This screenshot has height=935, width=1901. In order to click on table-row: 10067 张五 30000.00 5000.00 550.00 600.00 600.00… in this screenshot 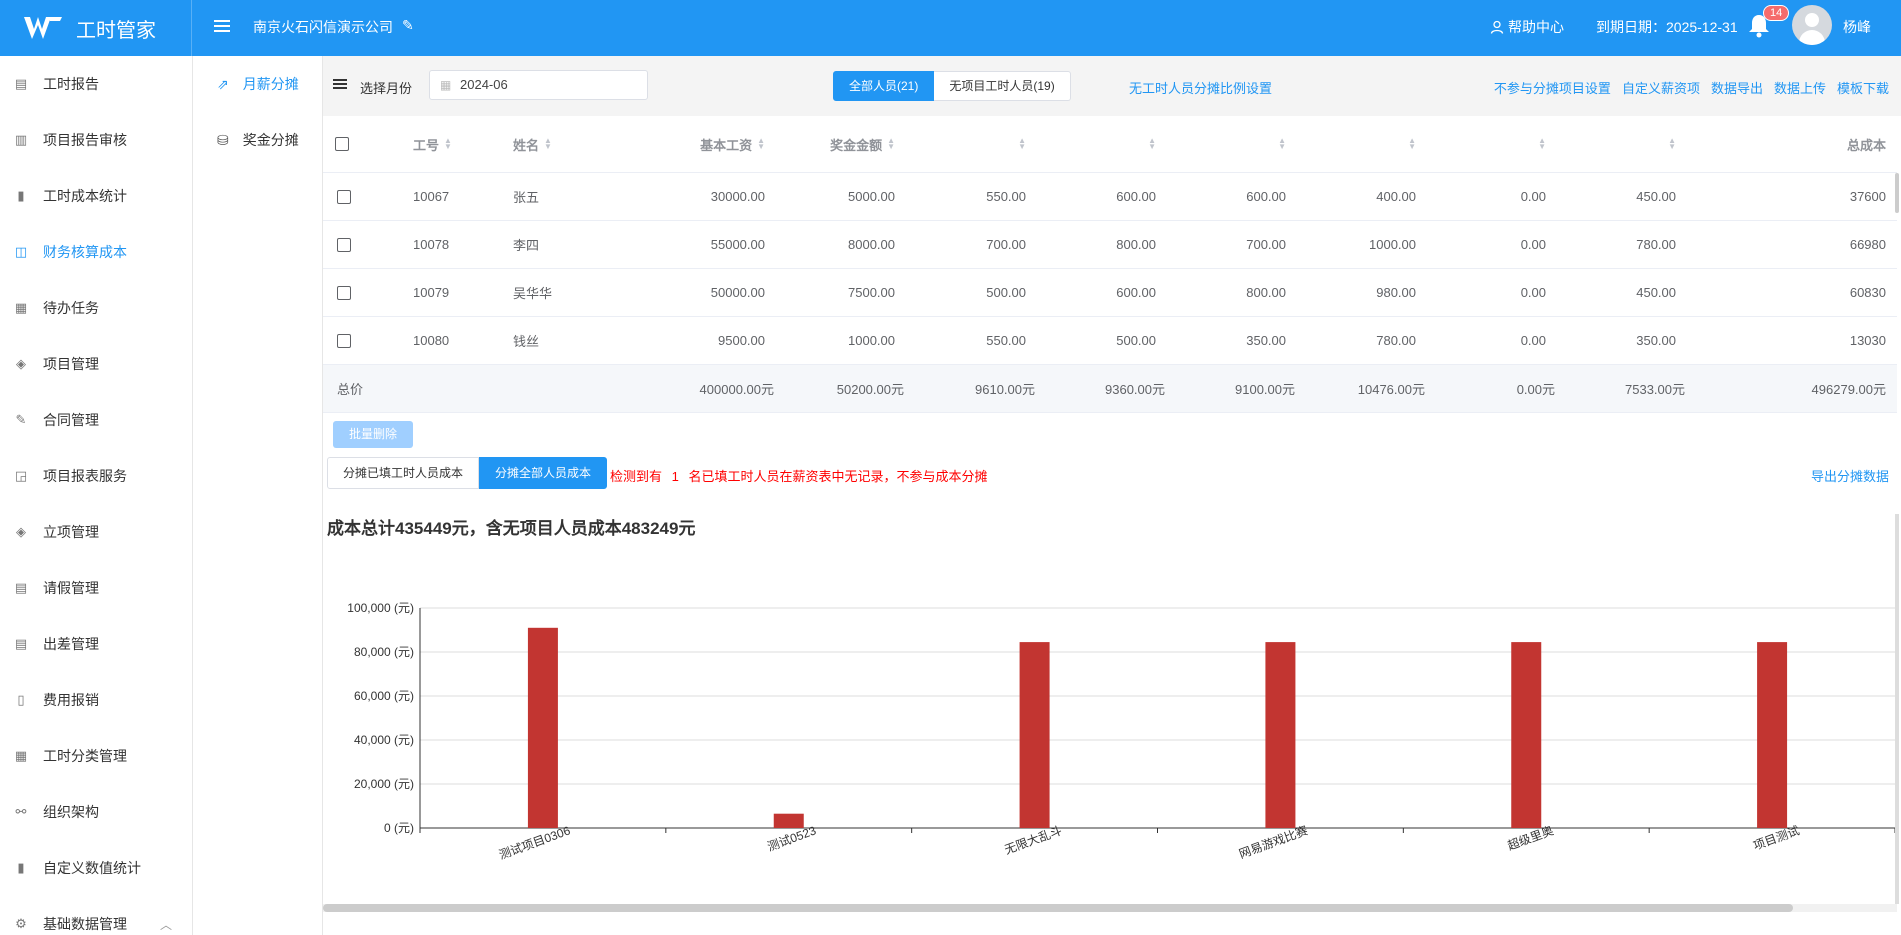, I will do `click(1110, 197)`.